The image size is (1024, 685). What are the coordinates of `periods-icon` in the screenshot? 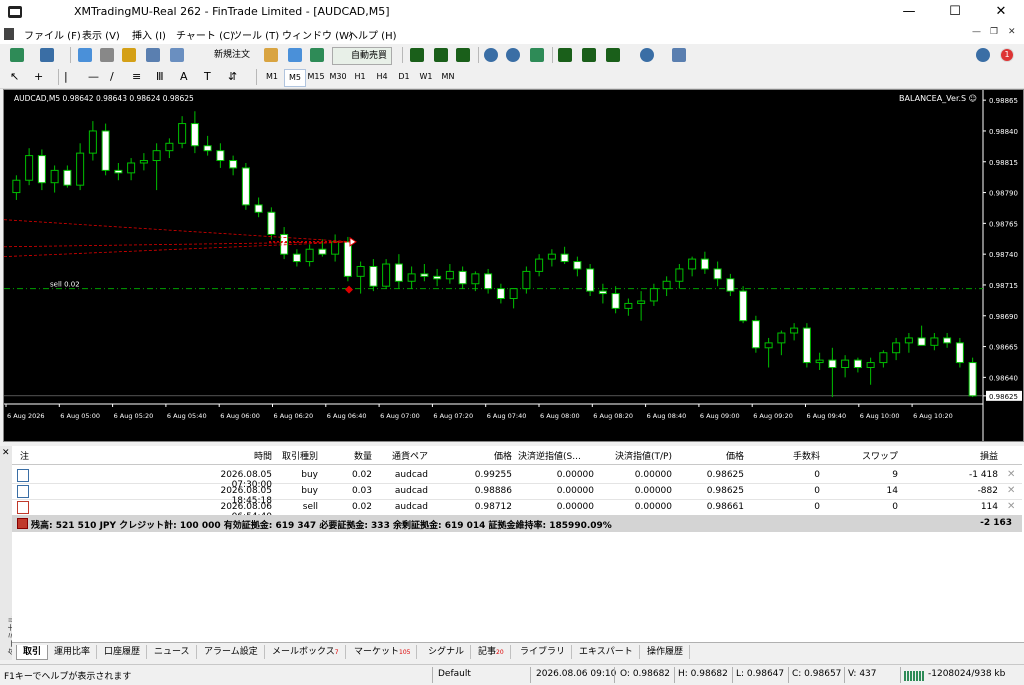 It's located at (647, 55).